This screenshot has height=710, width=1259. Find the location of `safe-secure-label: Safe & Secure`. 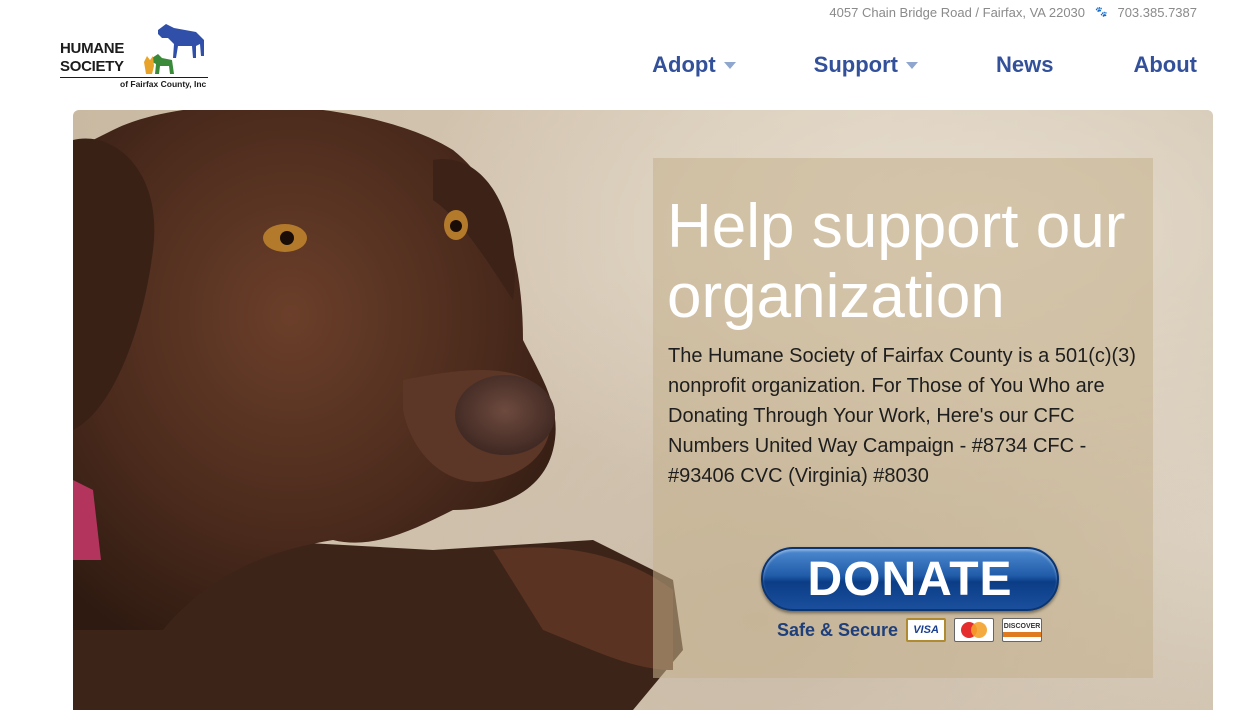

safe-secure-label: Safe & Secure is located at coordinates (838, 629).